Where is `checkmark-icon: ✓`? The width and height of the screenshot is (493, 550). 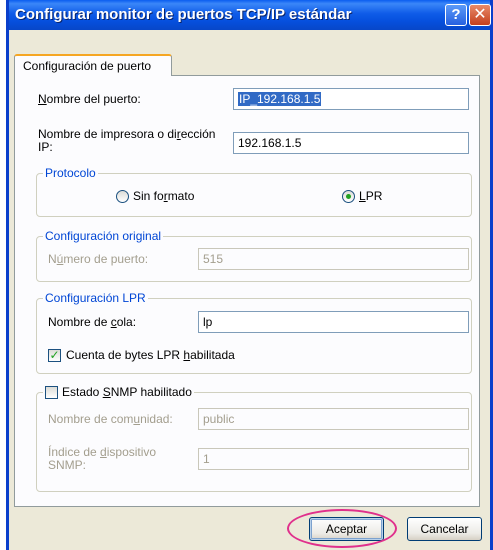 checkmark-icon: ✓ is located at coordinates (54, 355).